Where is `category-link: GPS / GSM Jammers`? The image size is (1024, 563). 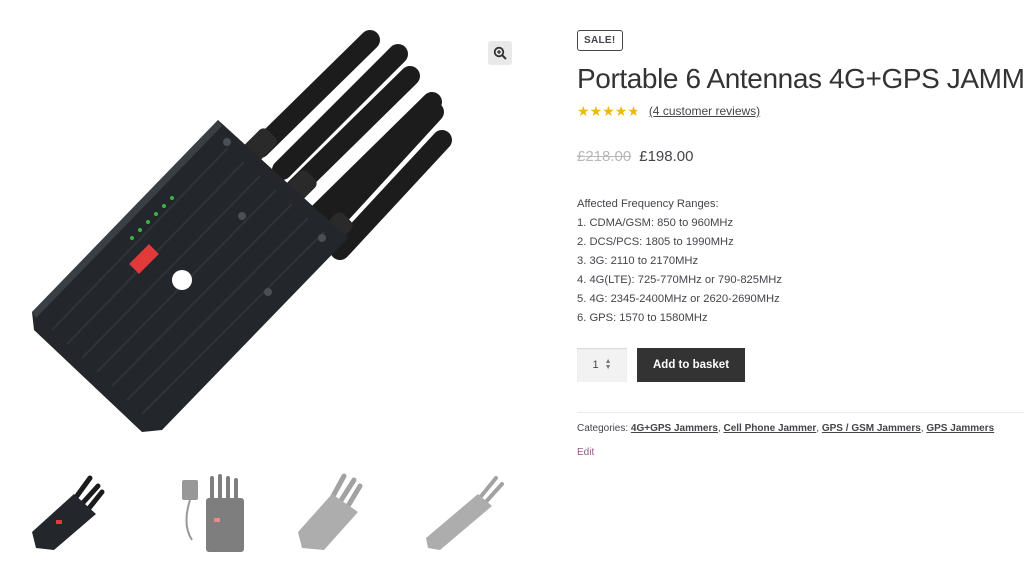 category-link: GPS / GSM Jammers is located at coordinates (871, 428).